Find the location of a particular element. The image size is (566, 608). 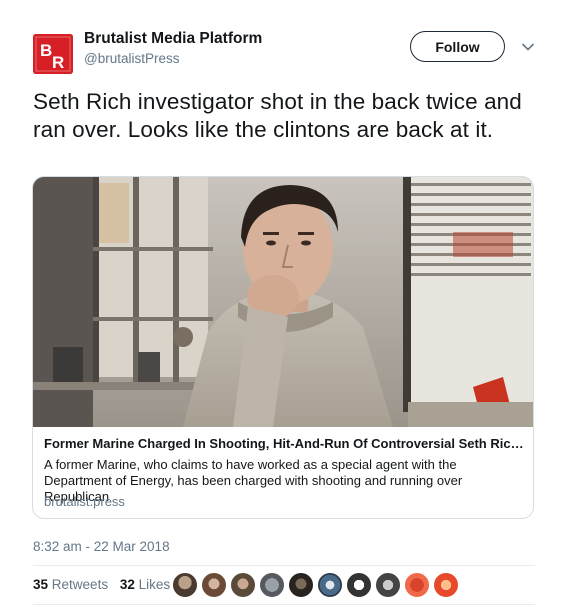

account-avatar: B R is located at coordinates (53, 54).